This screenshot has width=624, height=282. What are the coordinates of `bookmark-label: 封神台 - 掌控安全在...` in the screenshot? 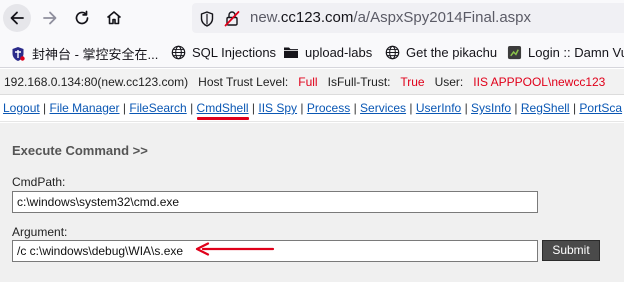 It's located at (95, 54).